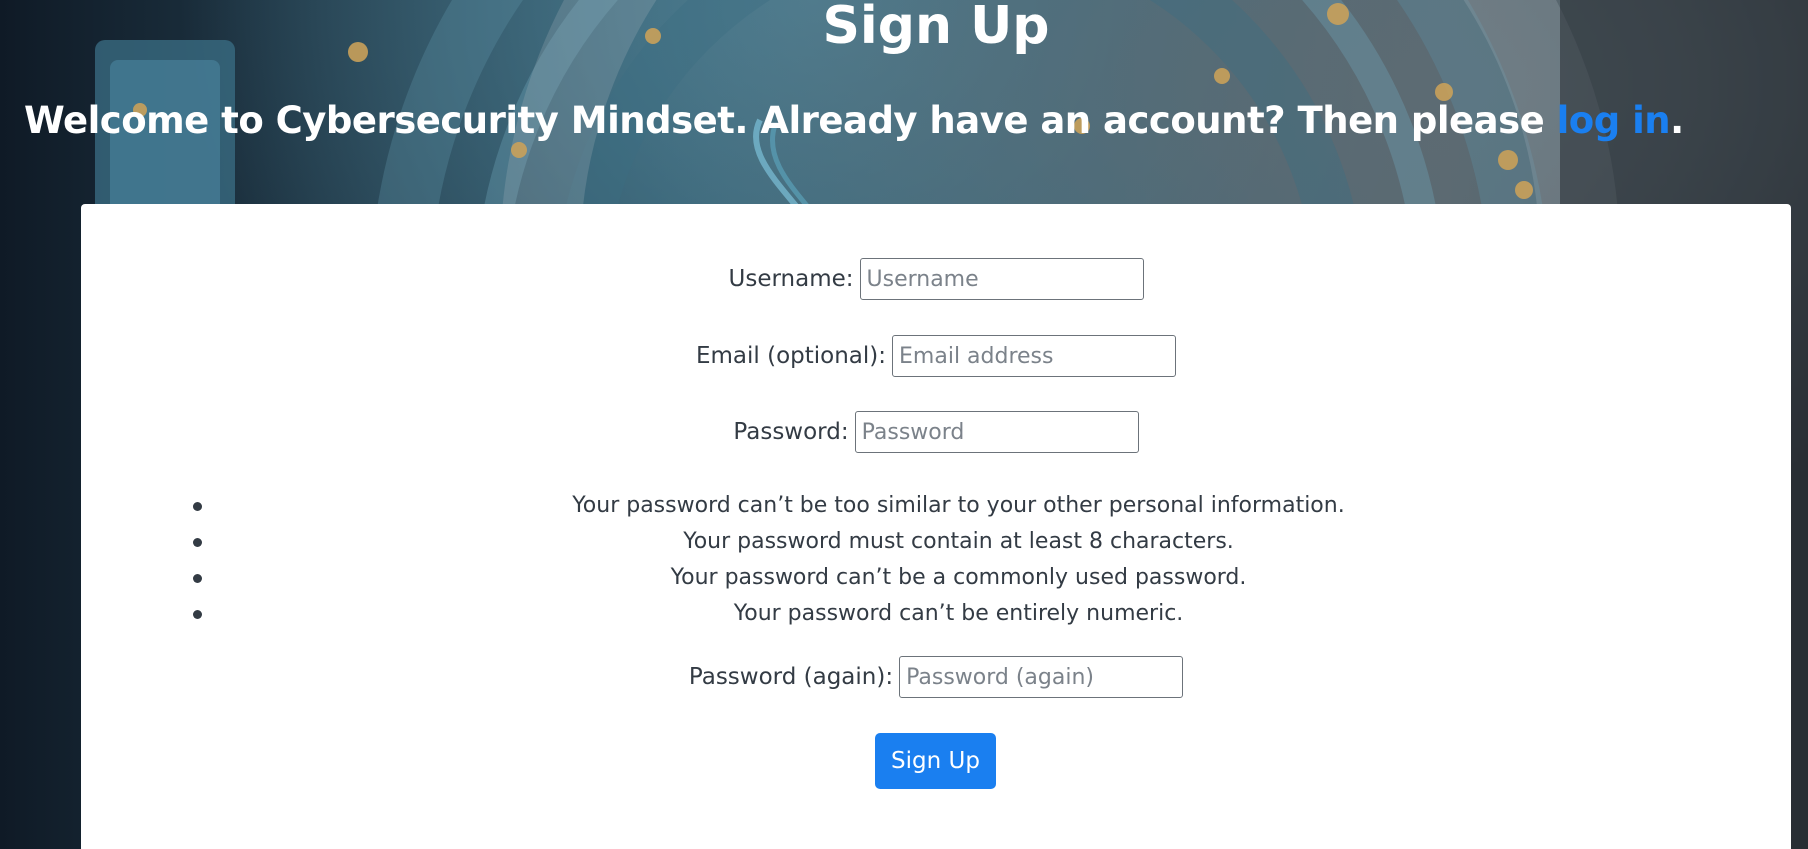 The height and width of the screenshot is (849, 1808). I want to click on list-item: Your password can’t be entirely numeric., so click(936, 614).